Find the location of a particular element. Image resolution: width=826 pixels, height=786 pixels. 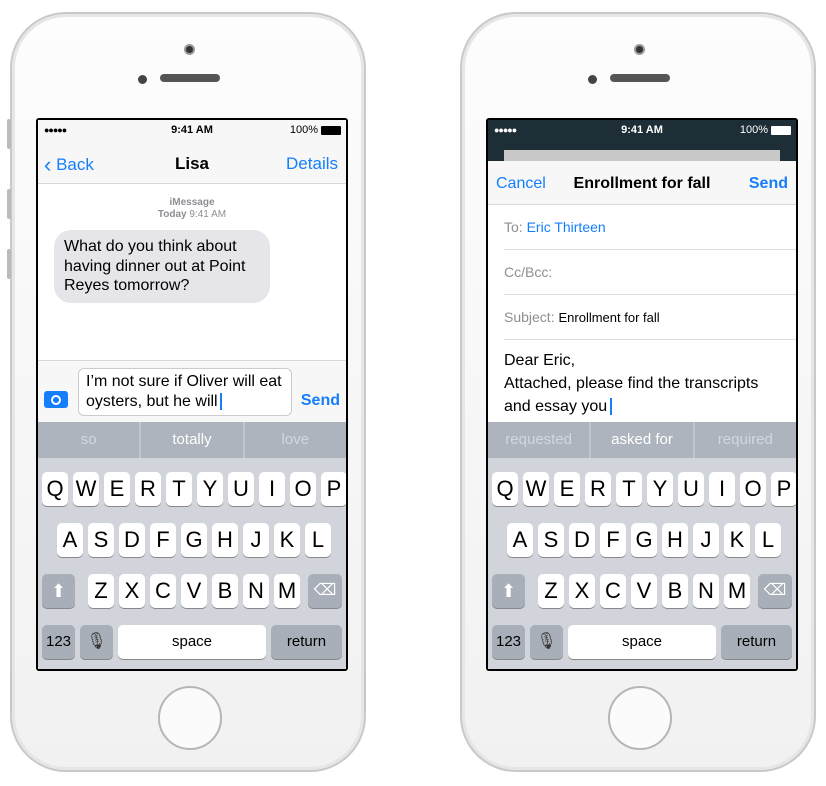

front-camera is located at coordinates (189, 49).